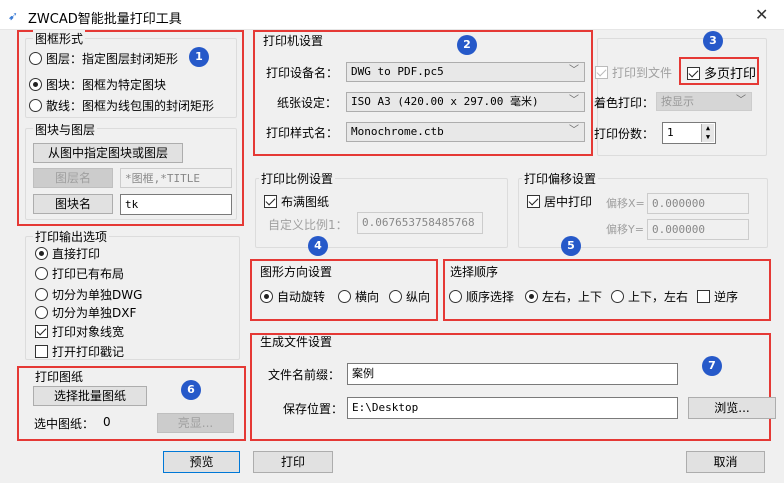 The height and width of the screenshot is (483, 784). I want to click on close-icon: ✕, so click(761, 14).